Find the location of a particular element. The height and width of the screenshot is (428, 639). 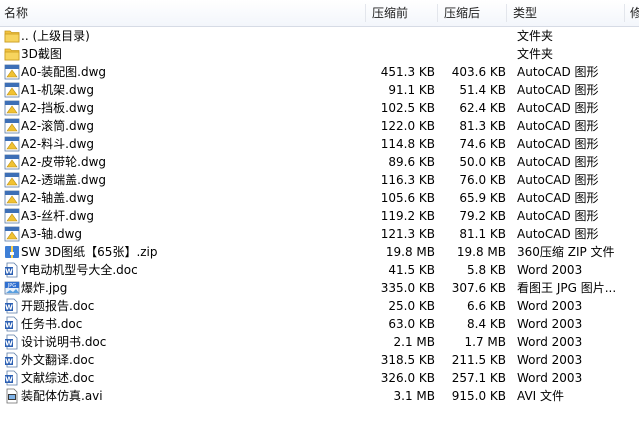

file-original-size: 51.4 KB is located at coordinates (482, 90).